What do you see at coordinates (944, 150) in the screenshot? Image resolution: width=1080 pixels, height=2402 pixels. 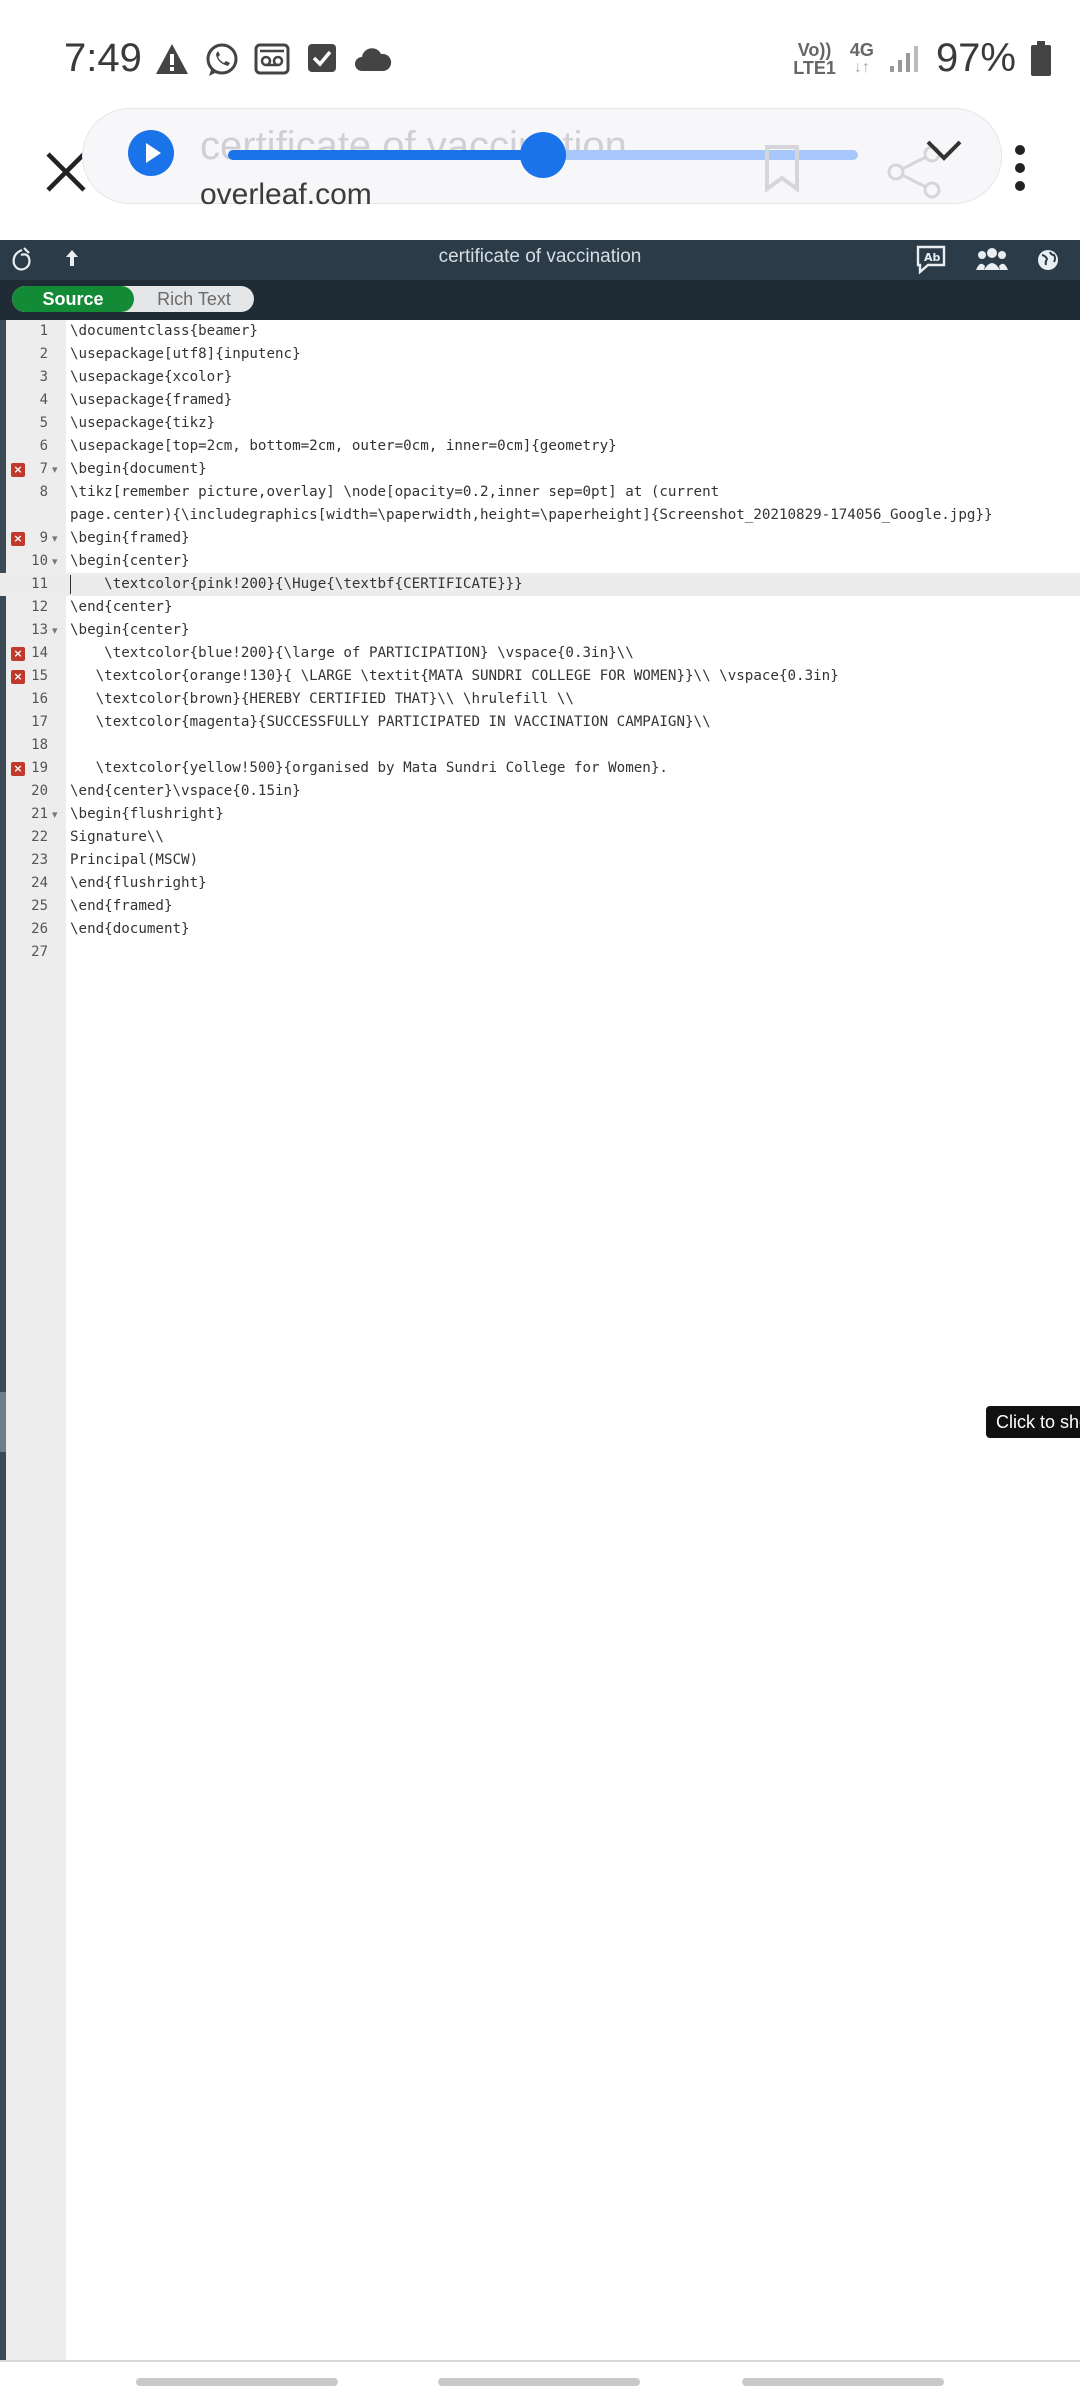 I see `chevron-down-icon` at bounding box center [944, 150].